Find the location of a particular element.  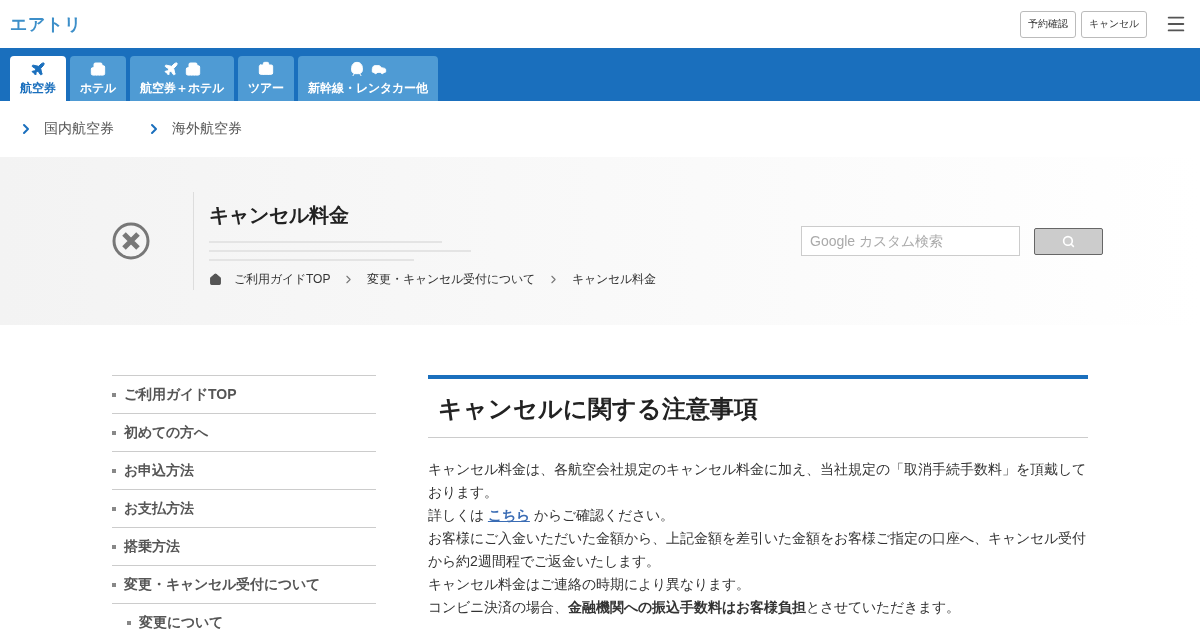

body-text: 詳しくは こちら からご確認ください。 is located at coordinates (551, 515).